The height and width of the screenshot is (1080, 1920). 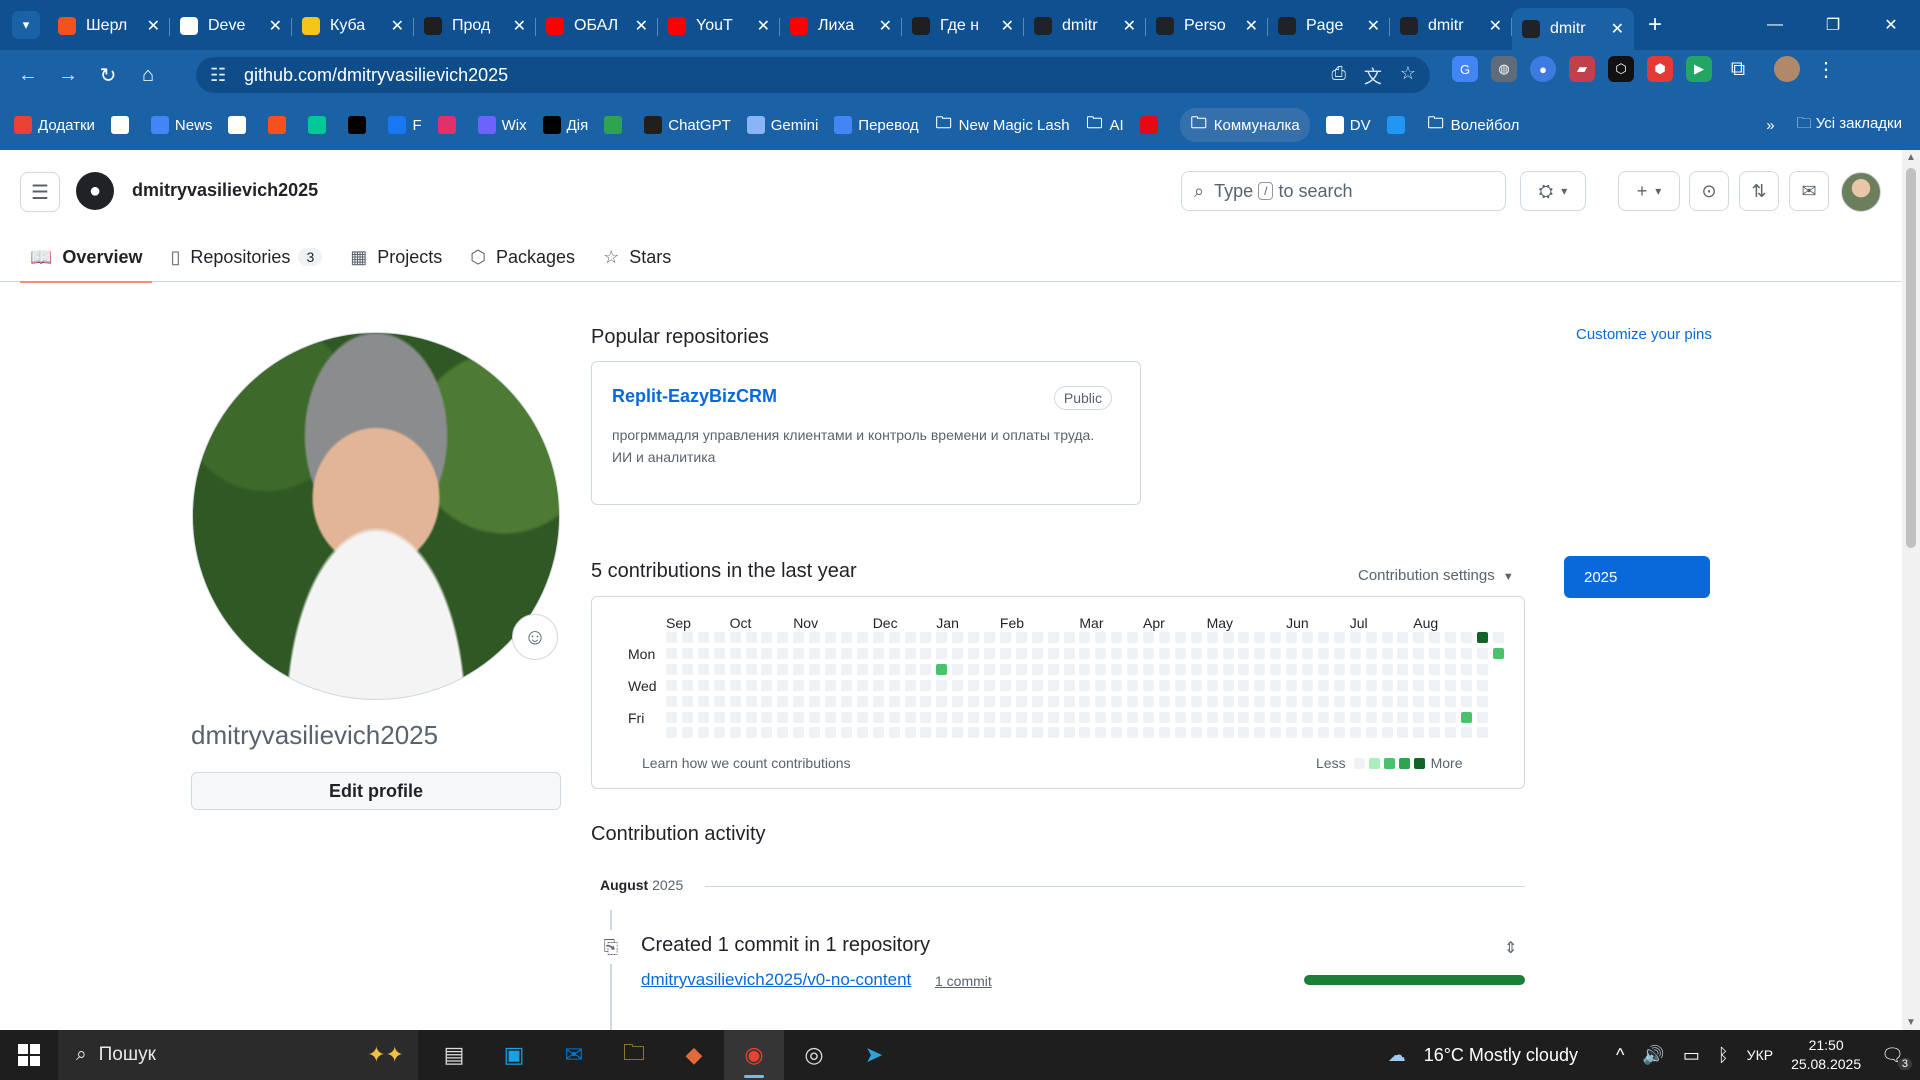 I want to click on page-scrollbar: ▲ ▼, so click(x=1911, y=590).